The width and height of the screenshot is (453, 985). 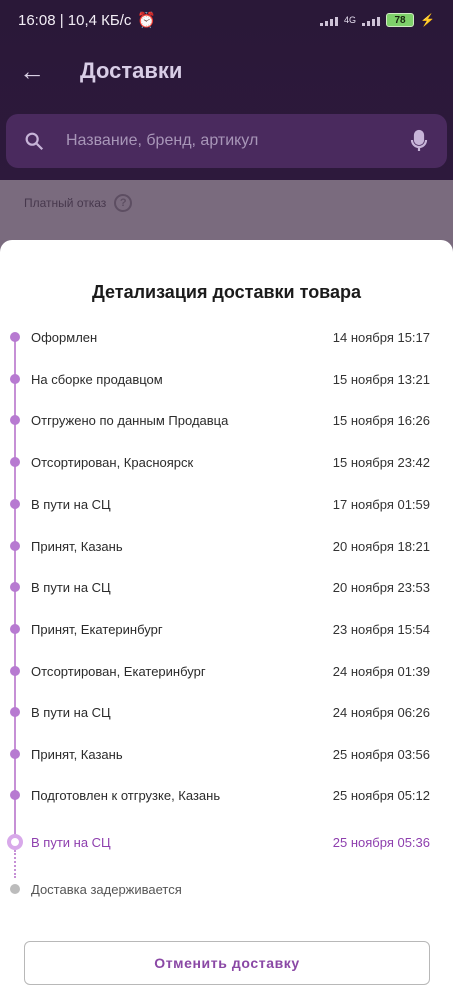 What do you see at coordinates (381, 504) in the screenshot?
I see `event-time: 17 ноября 01:59` at bounding box center [381, 504].